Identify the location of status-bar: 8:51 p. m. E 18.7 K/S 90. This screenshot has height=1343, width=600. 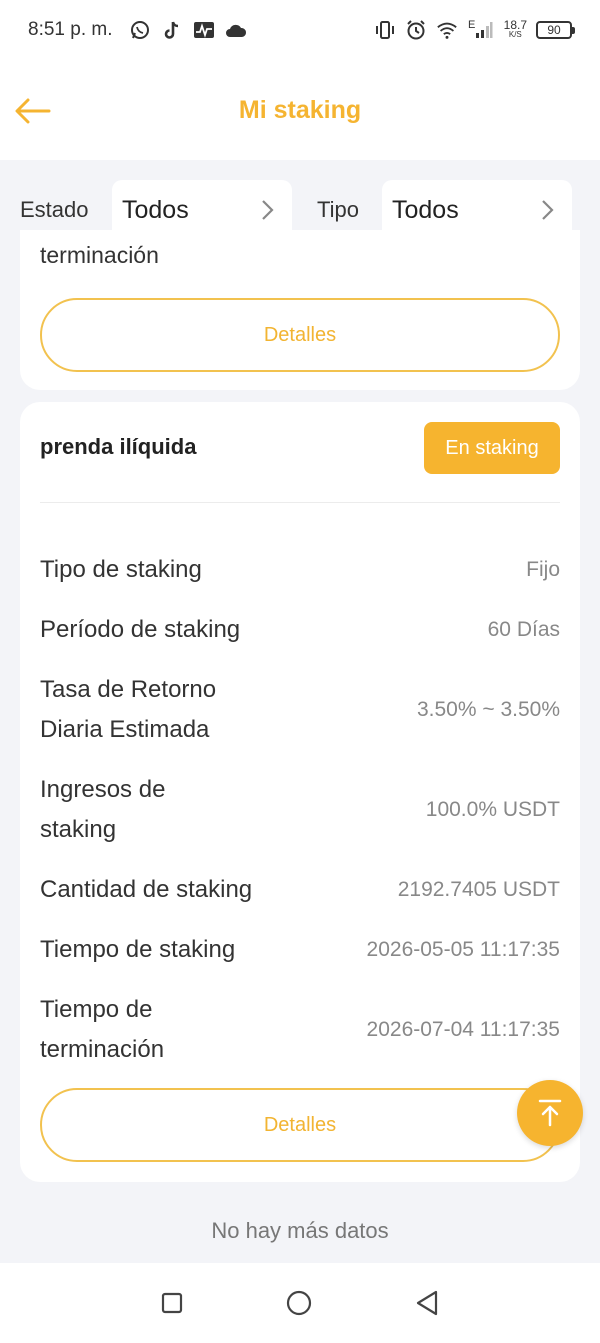
(300, 30).